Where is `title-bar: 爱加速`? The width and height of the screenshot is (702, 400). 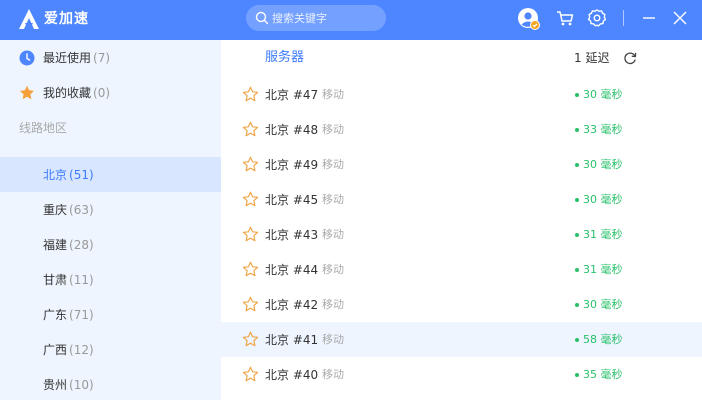 title-bar: 爱加速 is located at coordinates (351, 20).